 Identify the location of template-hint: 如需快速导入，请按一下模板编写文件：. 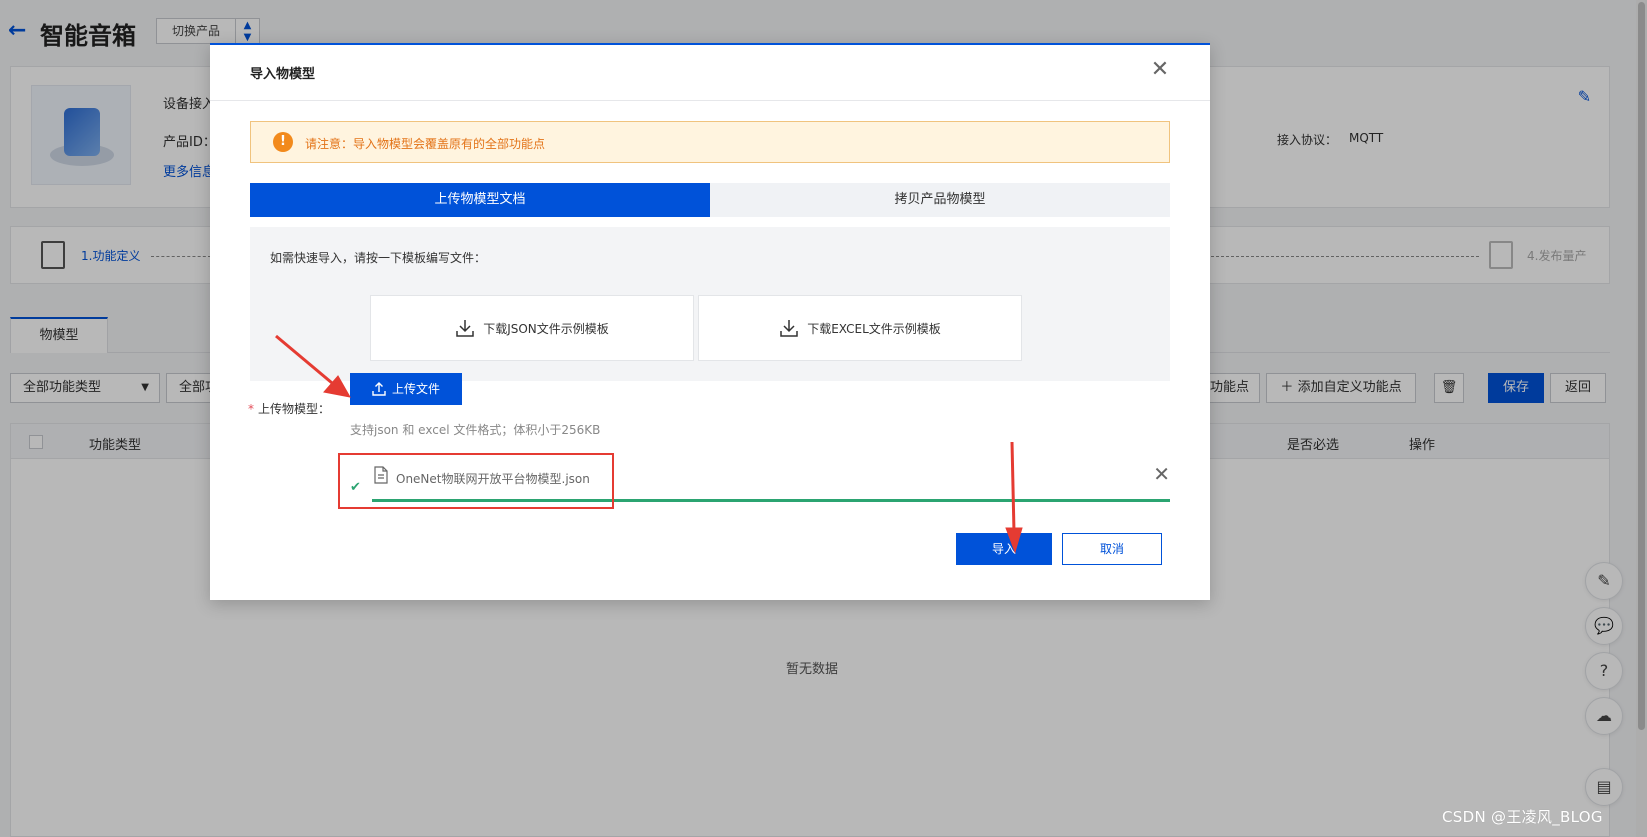
(378, 258).